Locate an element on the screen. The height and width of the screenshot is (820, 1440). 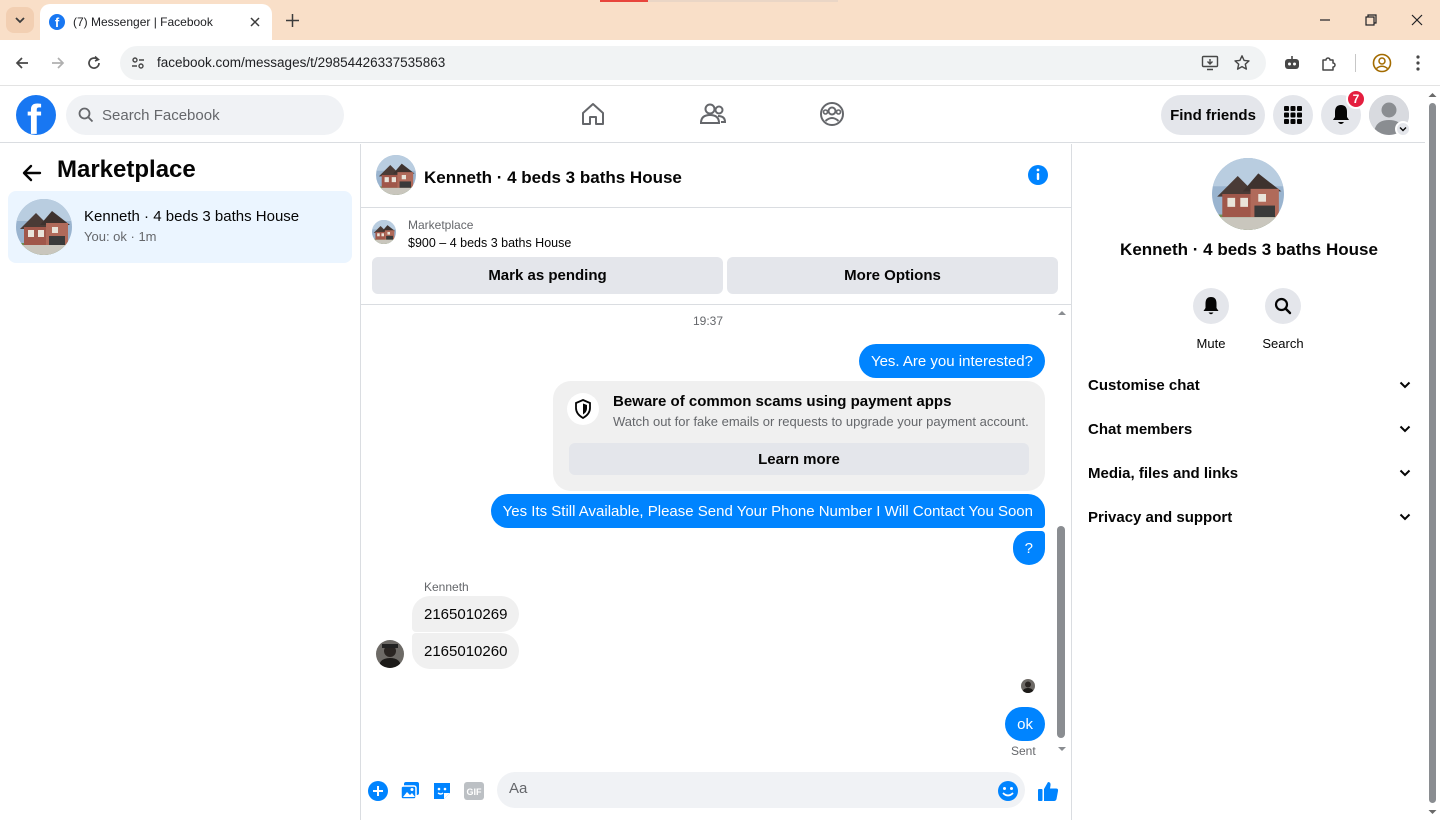
notification-count-badge: 7 is located at coordinates (1356, 99).